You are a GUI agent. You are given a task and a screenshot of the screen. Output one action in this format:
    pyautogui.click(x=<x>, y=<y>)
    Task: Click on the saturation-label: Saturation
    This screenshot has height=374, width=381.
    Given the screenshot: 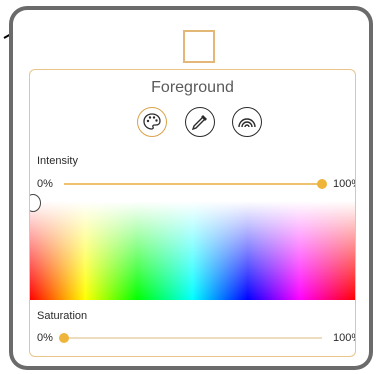 What is the action you would take?
    pyautogui.click(x=62, y=316)
    